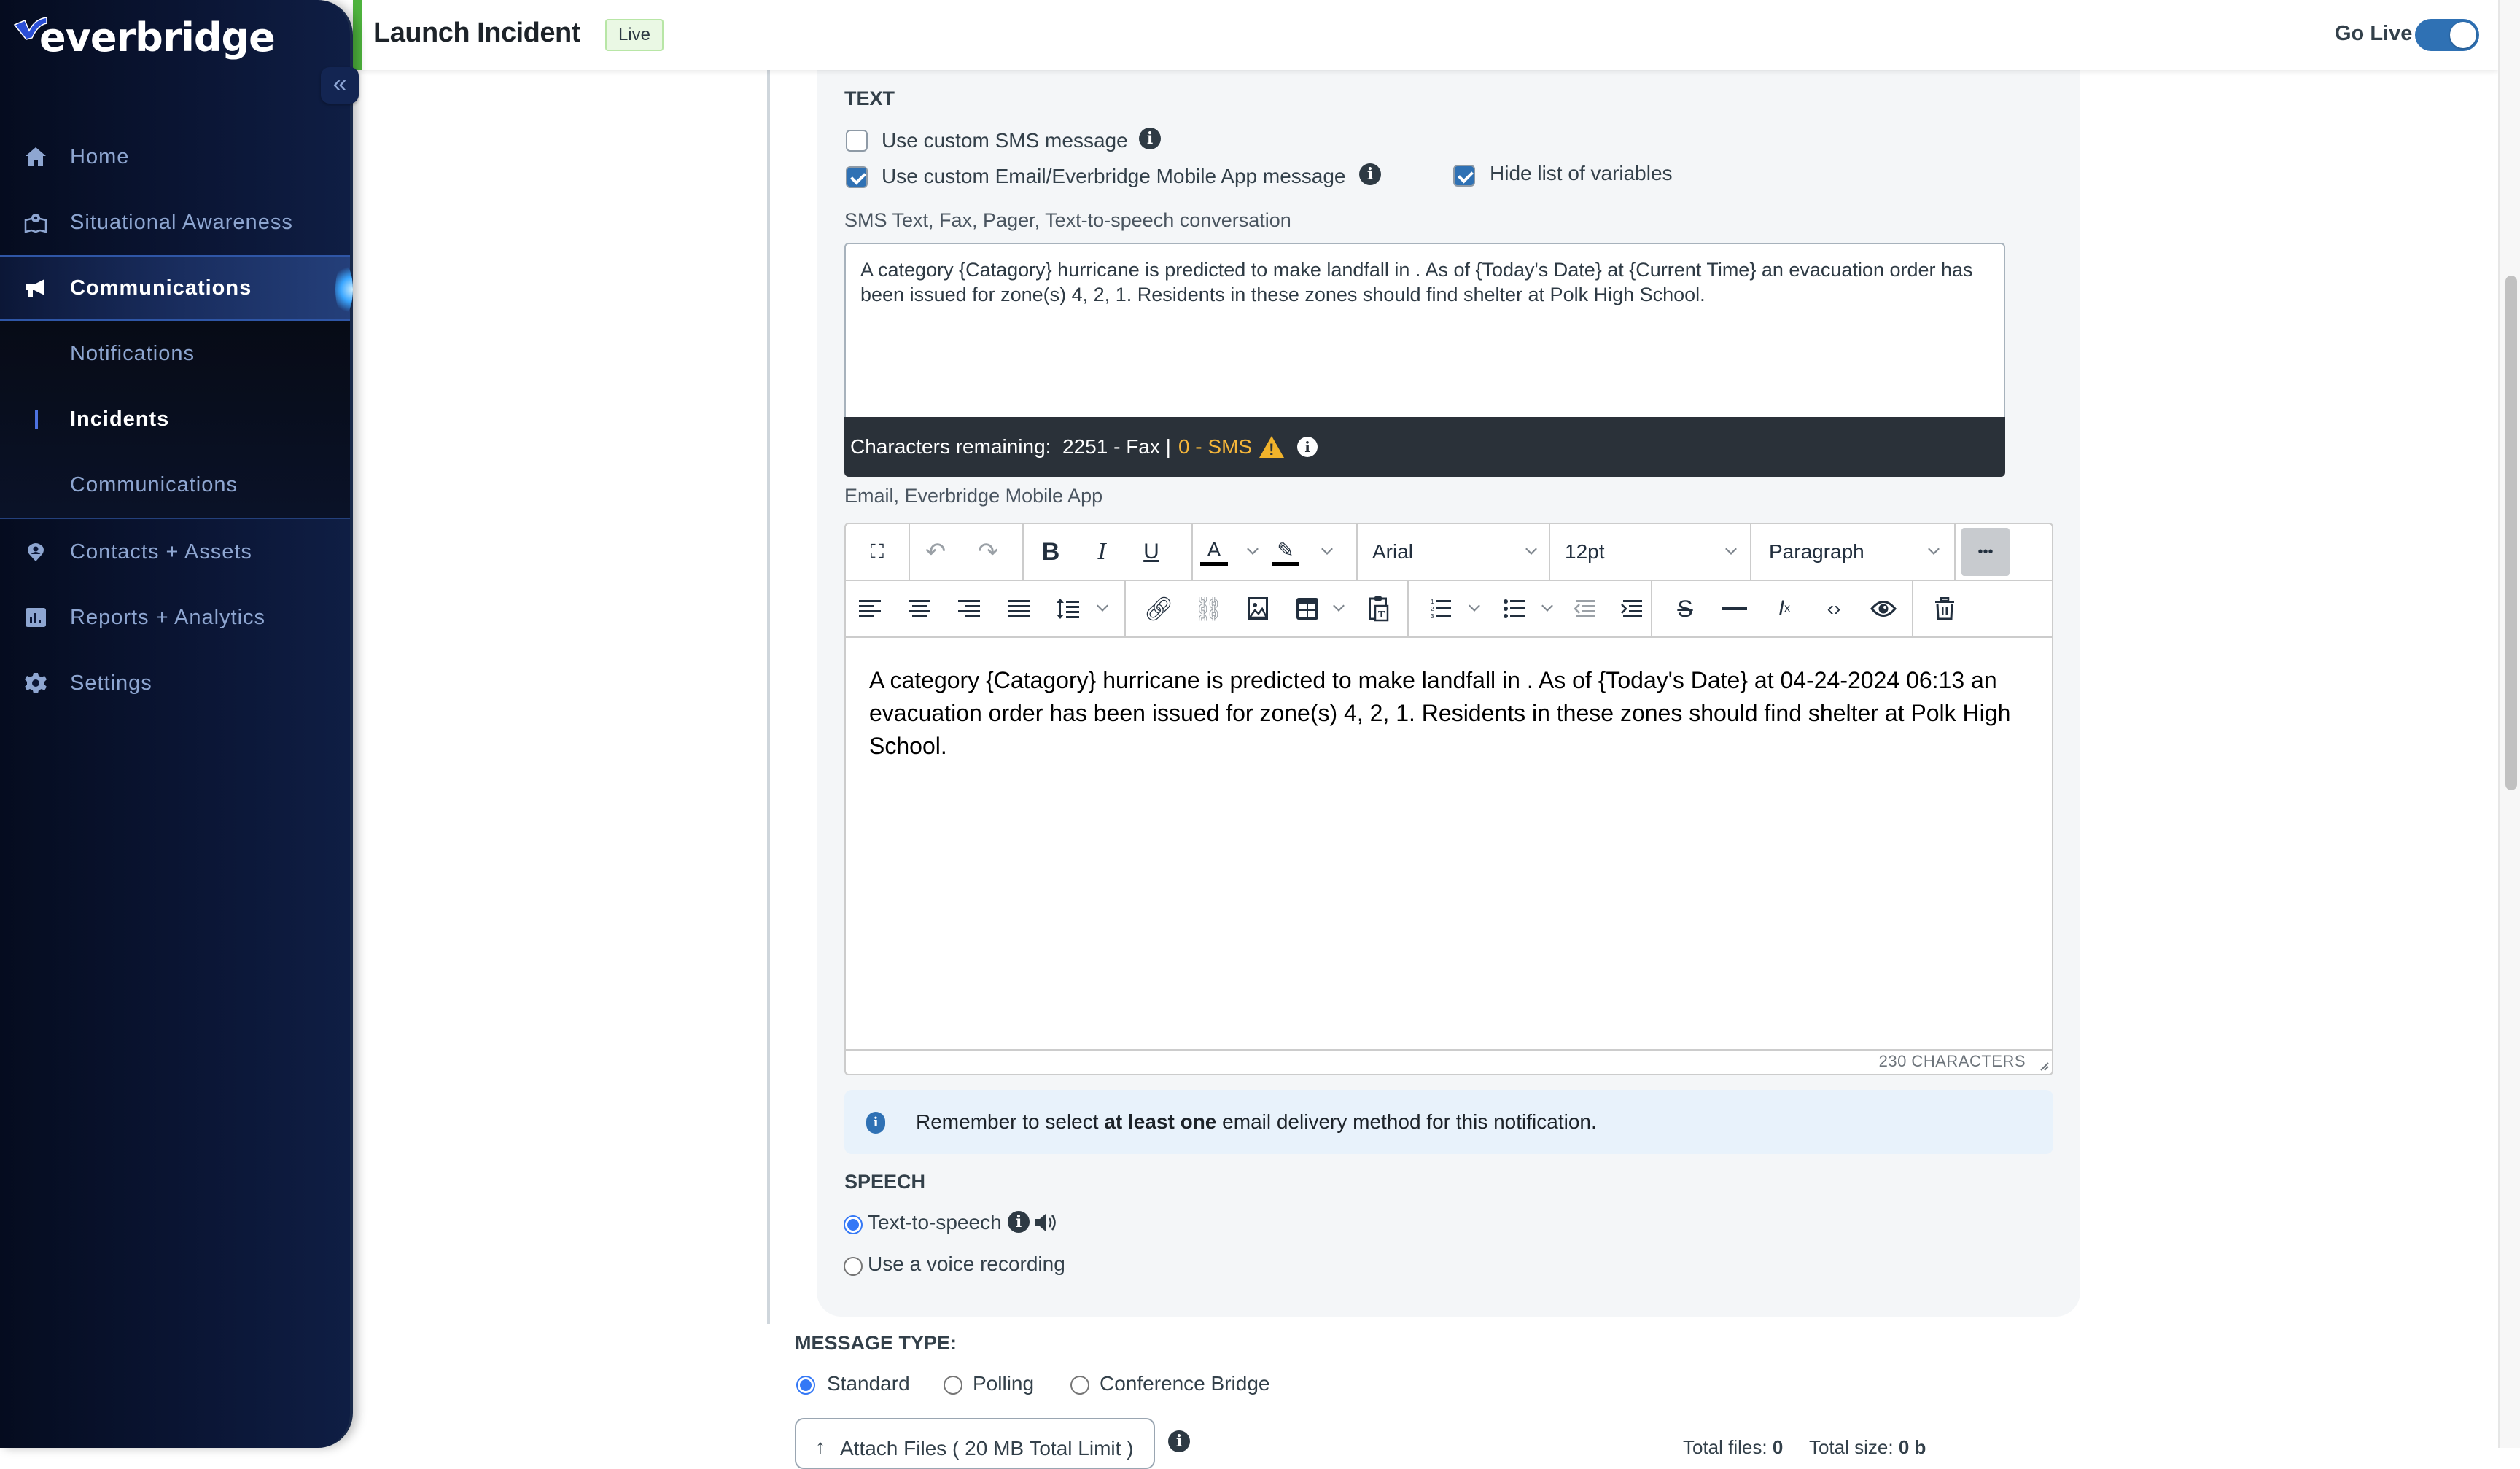 This screenshot has height=1469, width=2520. Describe the element at coordinates (175, 683) in the screenshot. I see `sidebar-item-settings: Settings` at that location.